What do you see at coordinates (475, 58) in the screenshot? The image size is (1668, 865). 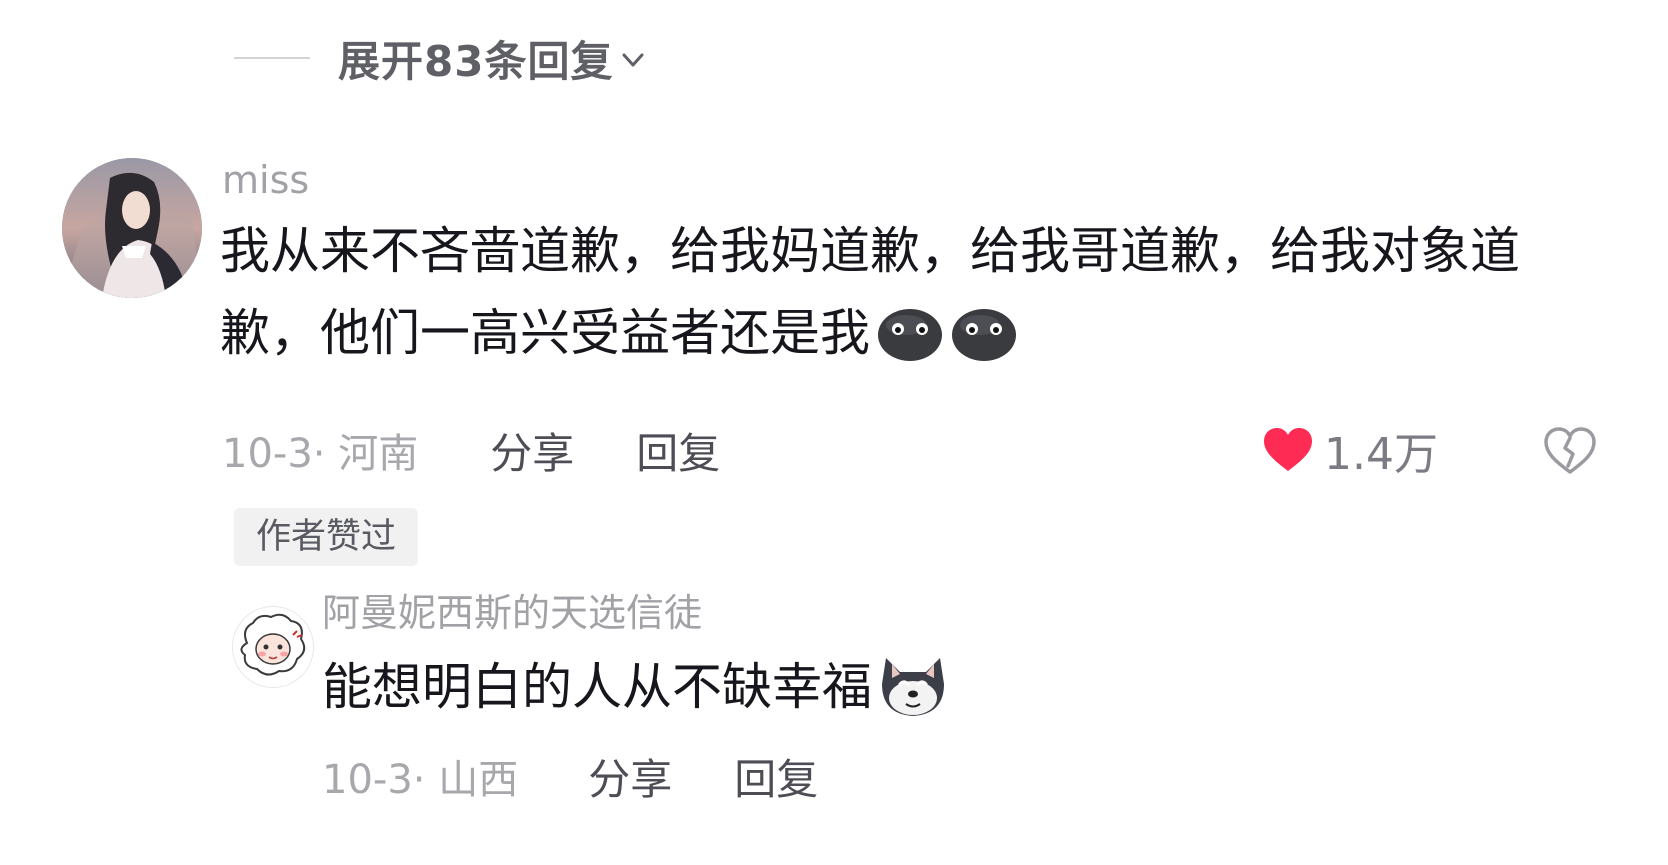 I see `expand-replies-label: 展开83条回复` at bounding box center [475, 58].